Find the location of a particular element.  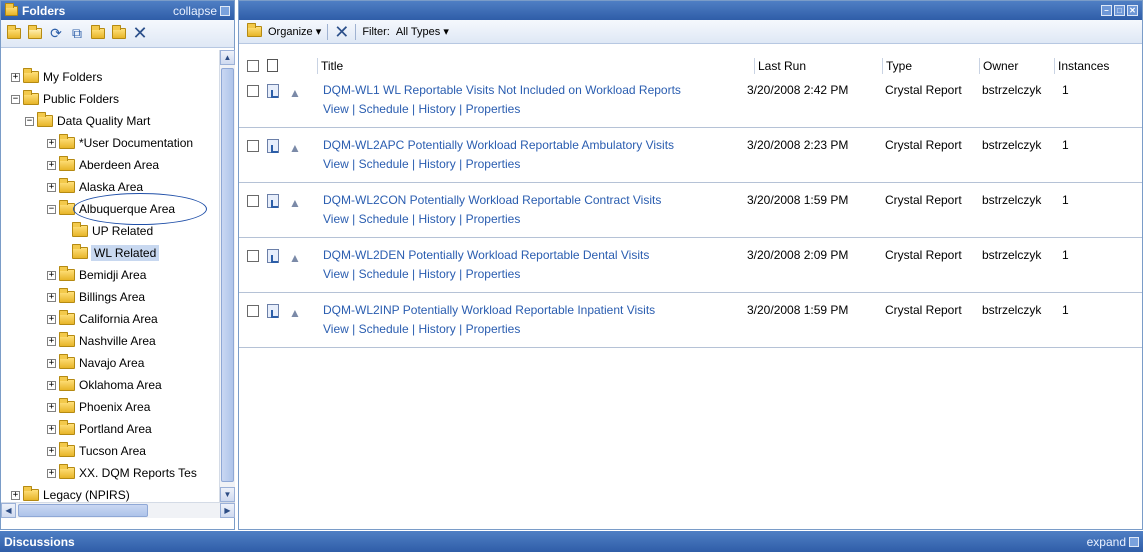

export-folder-icon is located at coordinates (119, 33).